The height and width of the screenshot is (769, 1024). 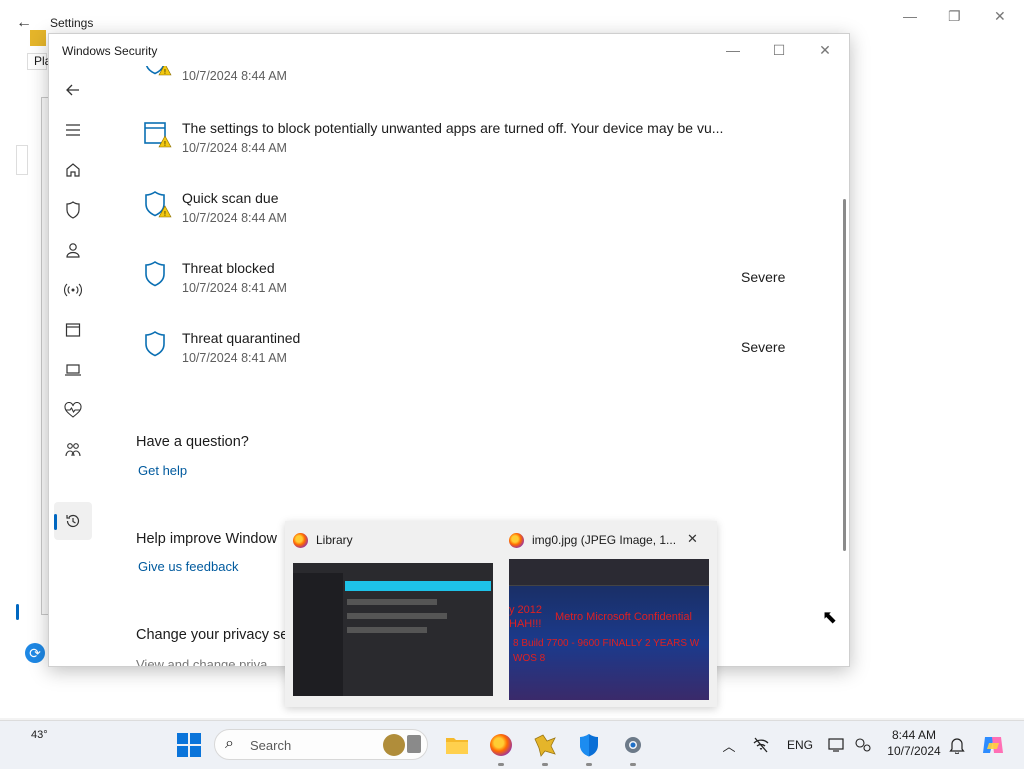 I want to click on mouse-cursor-icon: ⬉, so click(x=830, y=617).